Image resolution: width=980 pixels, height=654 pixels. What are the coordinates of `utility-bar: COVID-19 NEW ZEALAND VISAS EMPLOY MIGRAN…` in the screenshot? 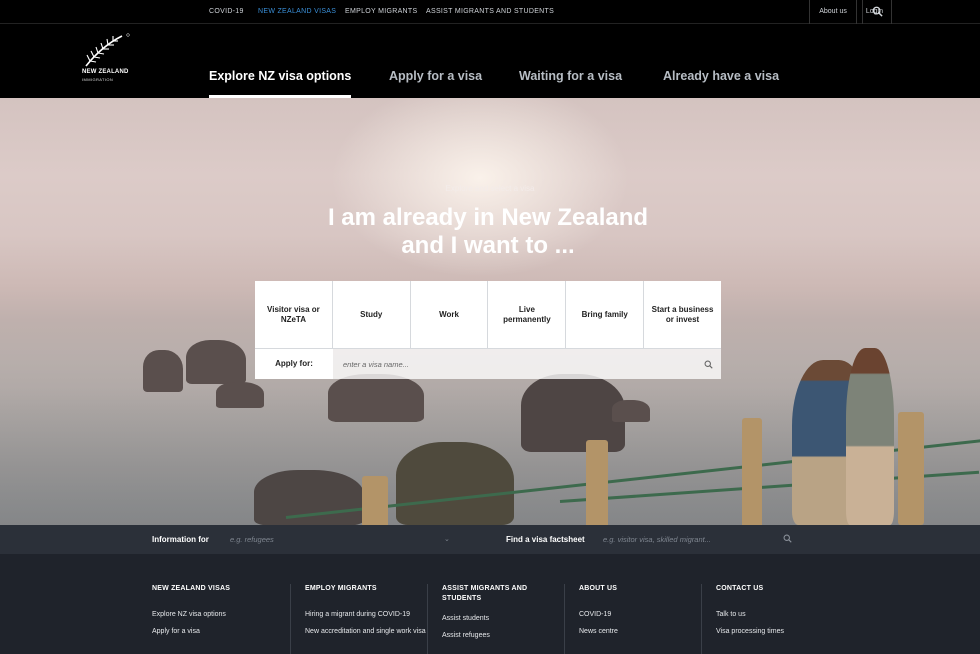 It's located at (490, 12).